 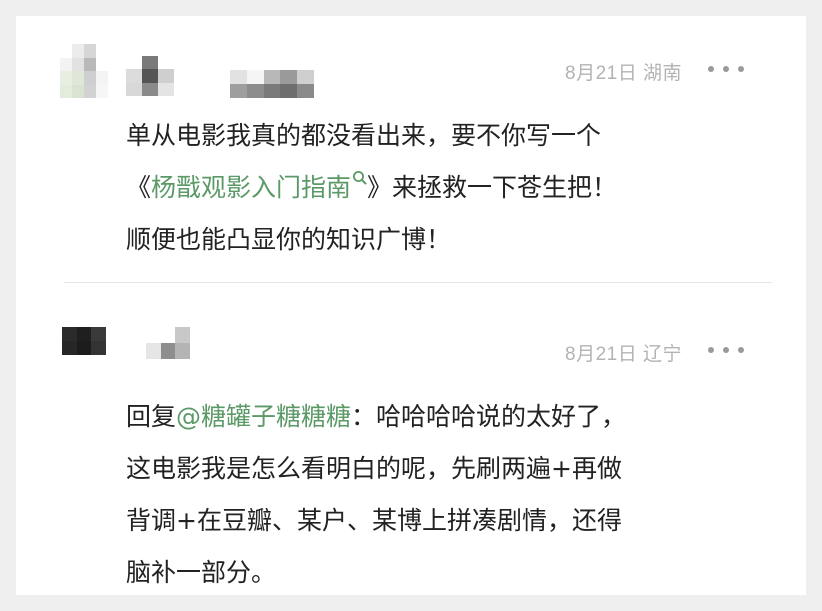 What do you see at coordinates (263, 416) in the screenshot?
I see `user-mention-link: @糖罐子糖糖糖` at bounding box center [263, 416].